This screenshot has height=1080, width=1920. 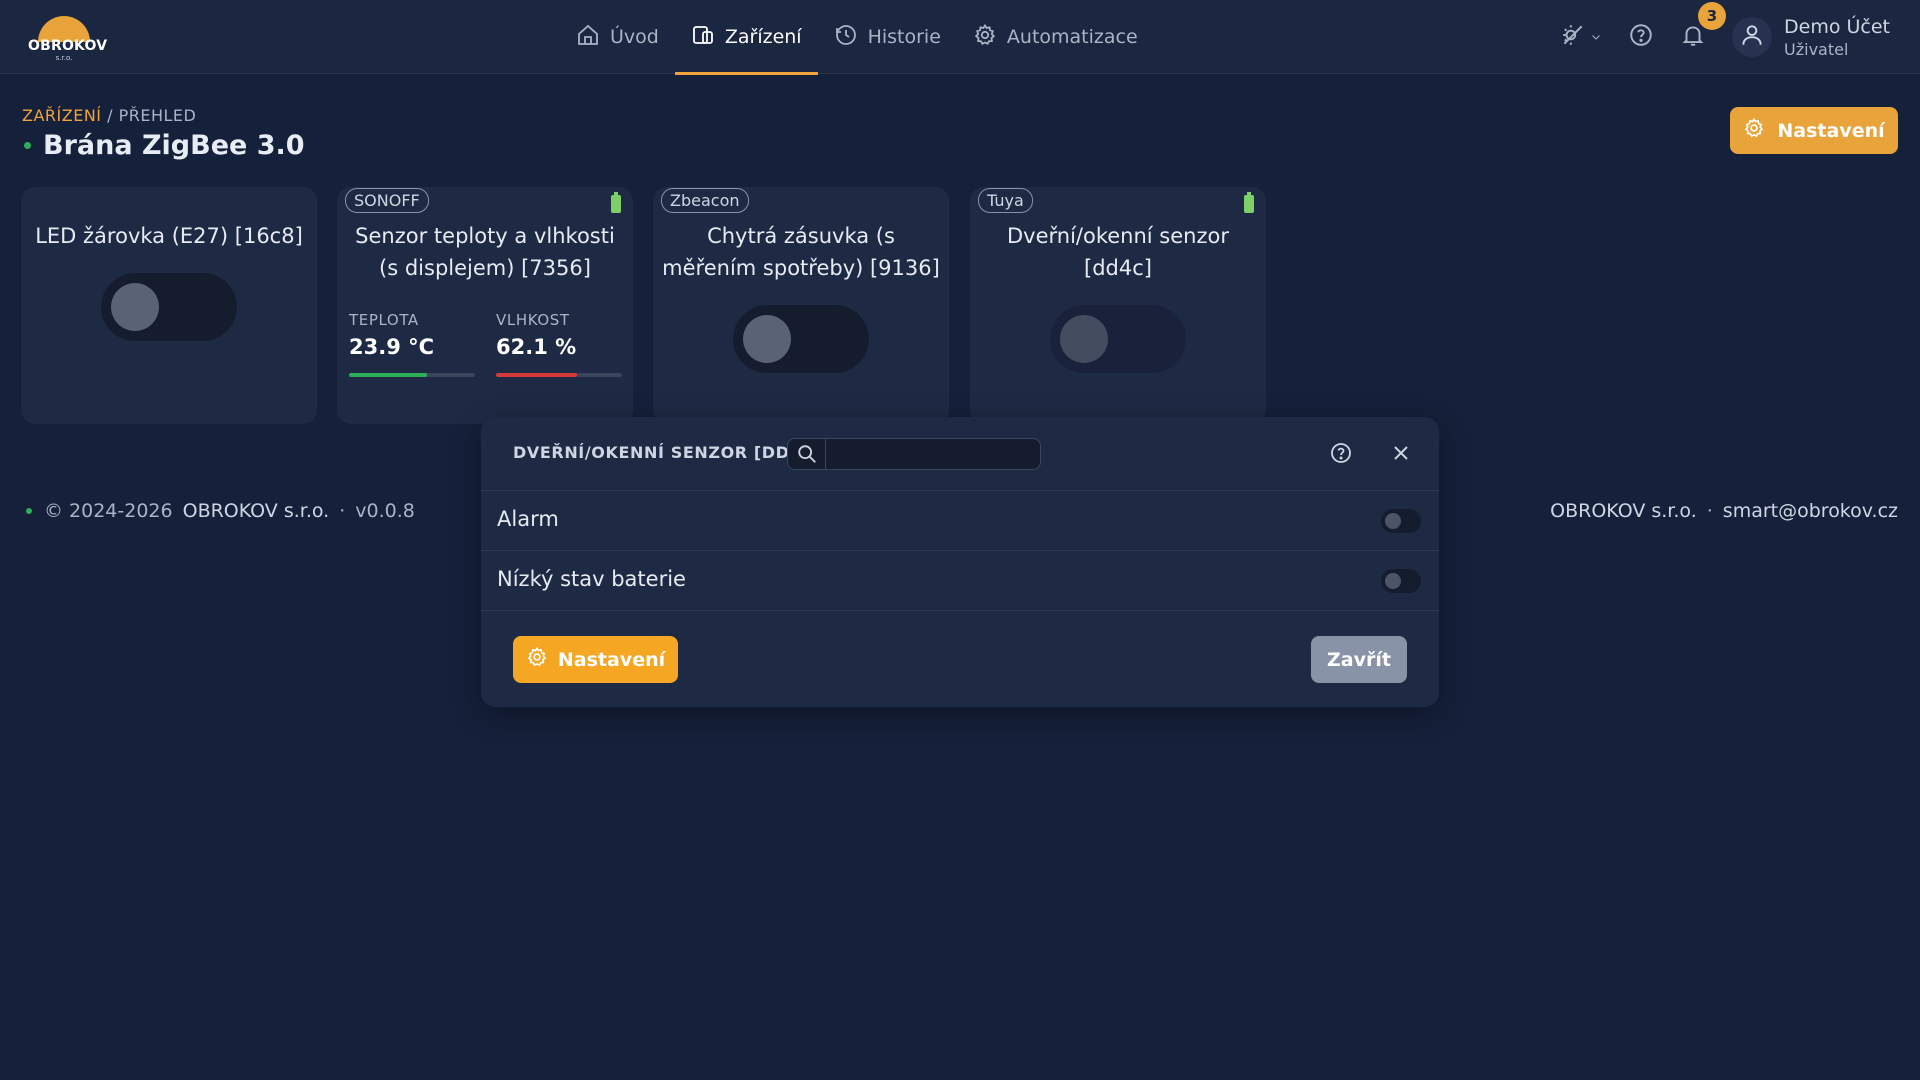 I want to click on avatar, so click(x=1752, y=37).